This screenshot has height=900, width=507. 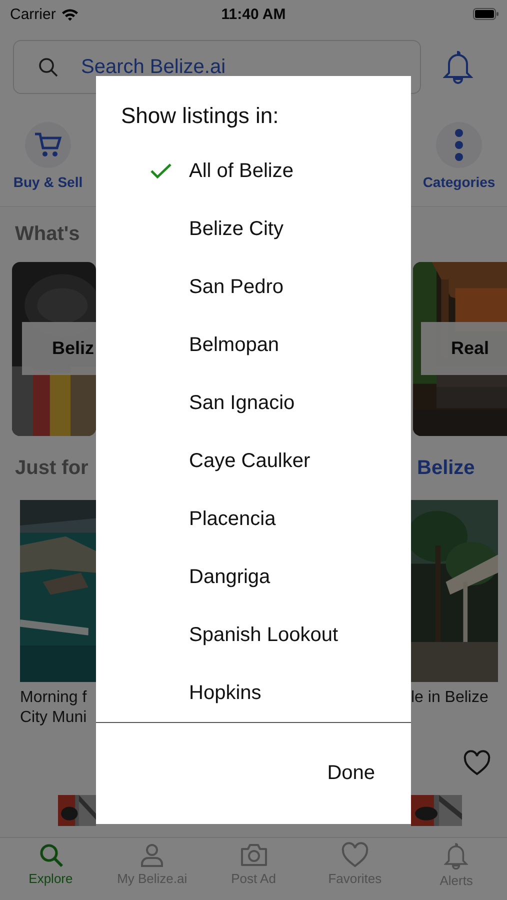 I want to click on location-option: Dangriga, so click(x=253, y=577).